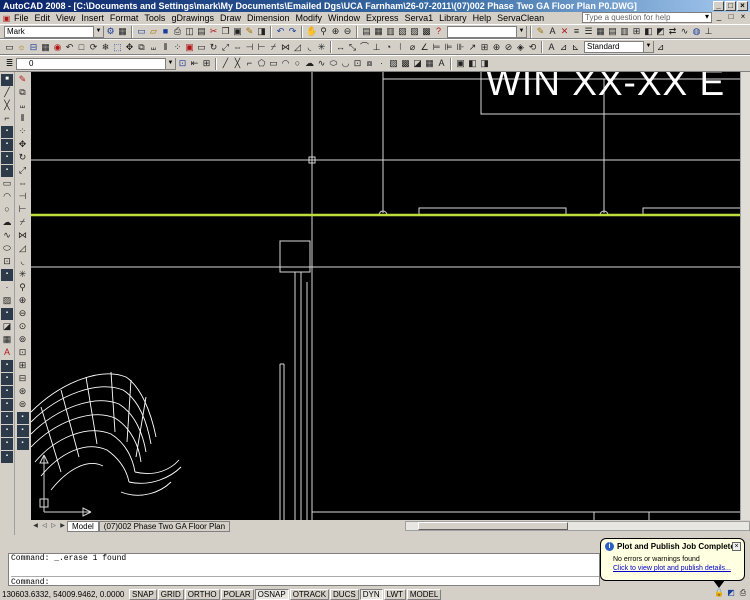 The image size is (750, 600). I want to click on arc-icon: ◠, so click(285, 63).